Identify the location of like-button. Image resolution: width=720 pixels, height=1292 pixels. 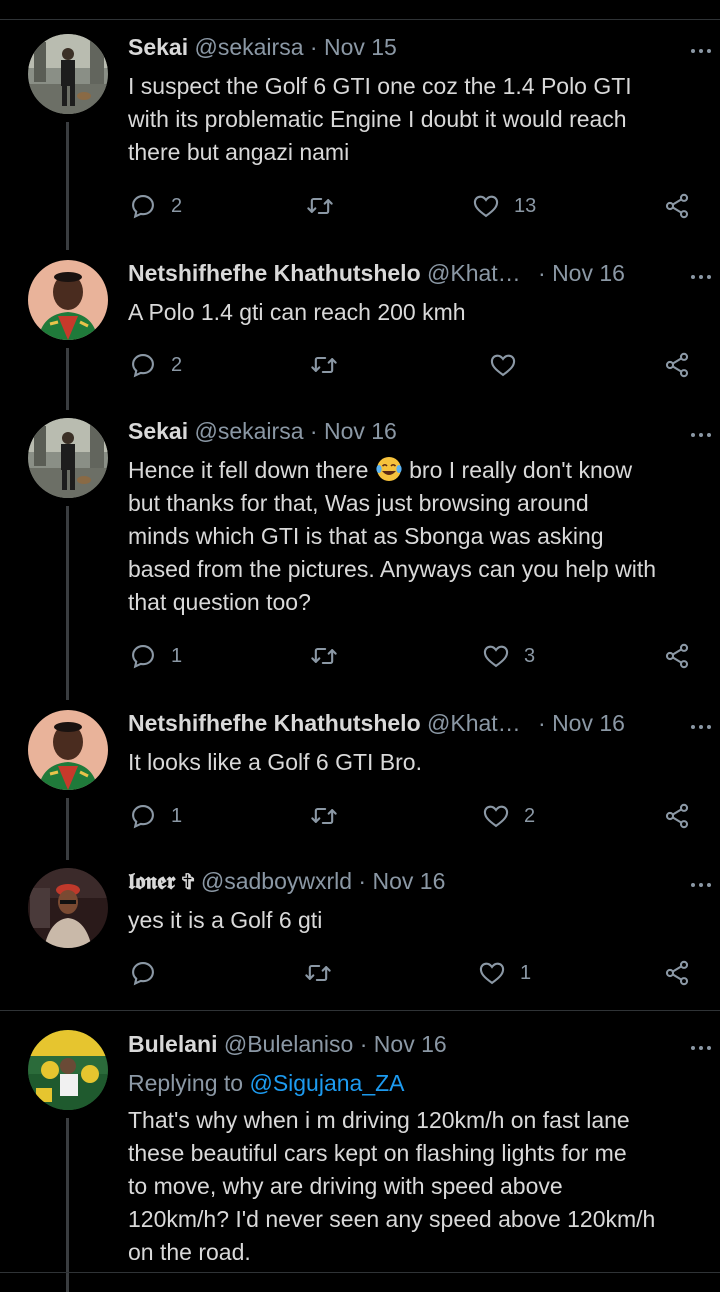
(510, 365).